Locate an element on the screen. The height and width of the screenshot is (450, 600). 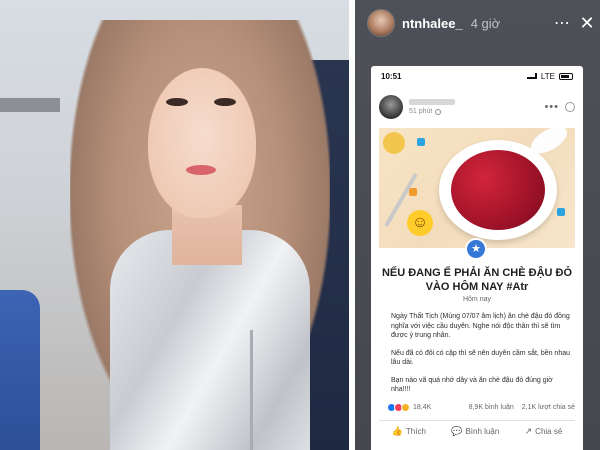
comment-button: 💬 Bình luận is located at coordinates (475, 431).